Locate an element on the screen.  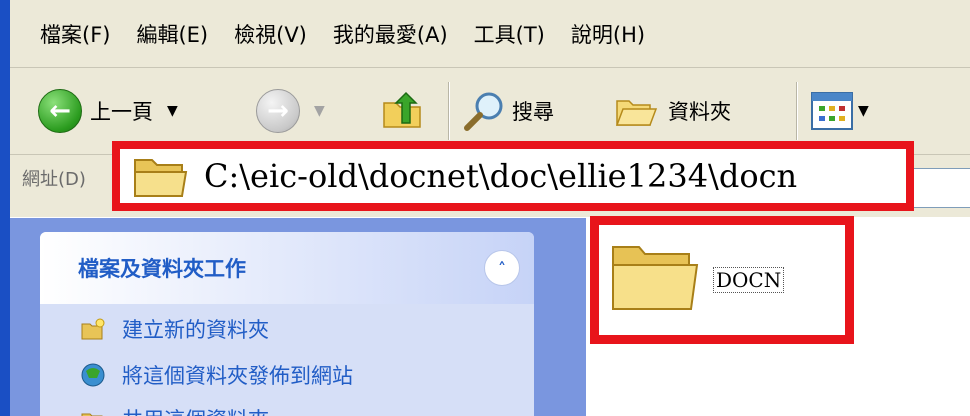
forward-dropdown-icon: ▼ is located at coordinates (319, 111).